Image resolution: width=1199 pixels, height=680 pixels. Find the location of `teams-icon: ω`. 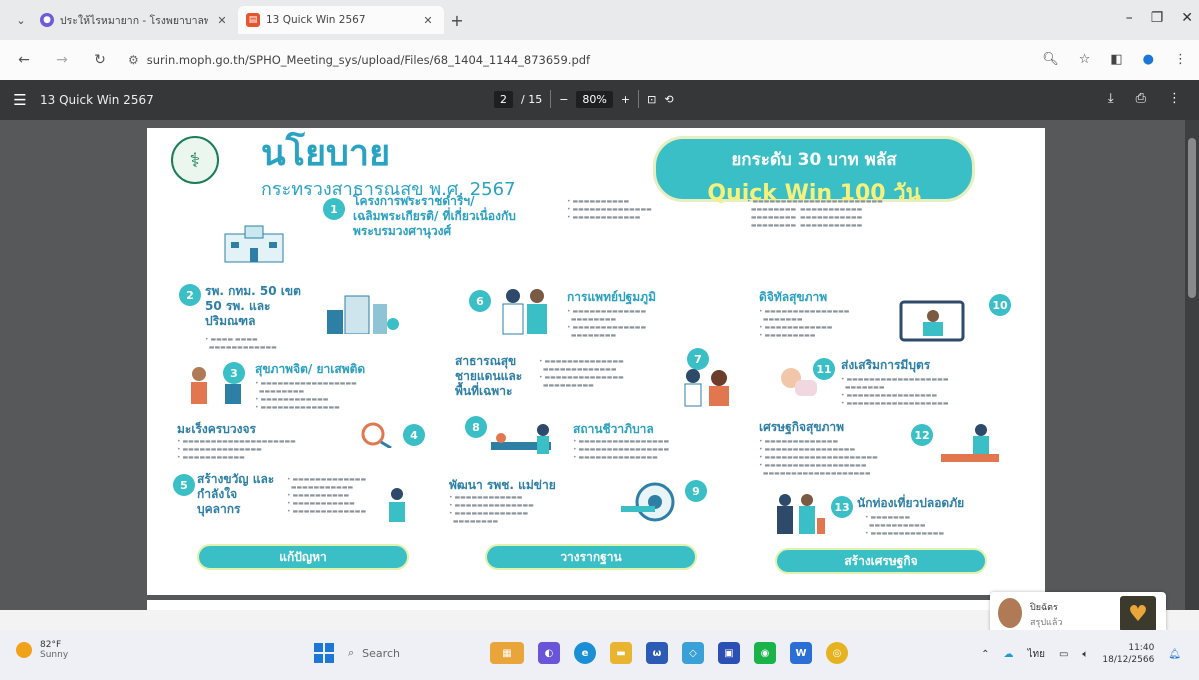

teams-icon: ω is located at coordinates (657, 653).